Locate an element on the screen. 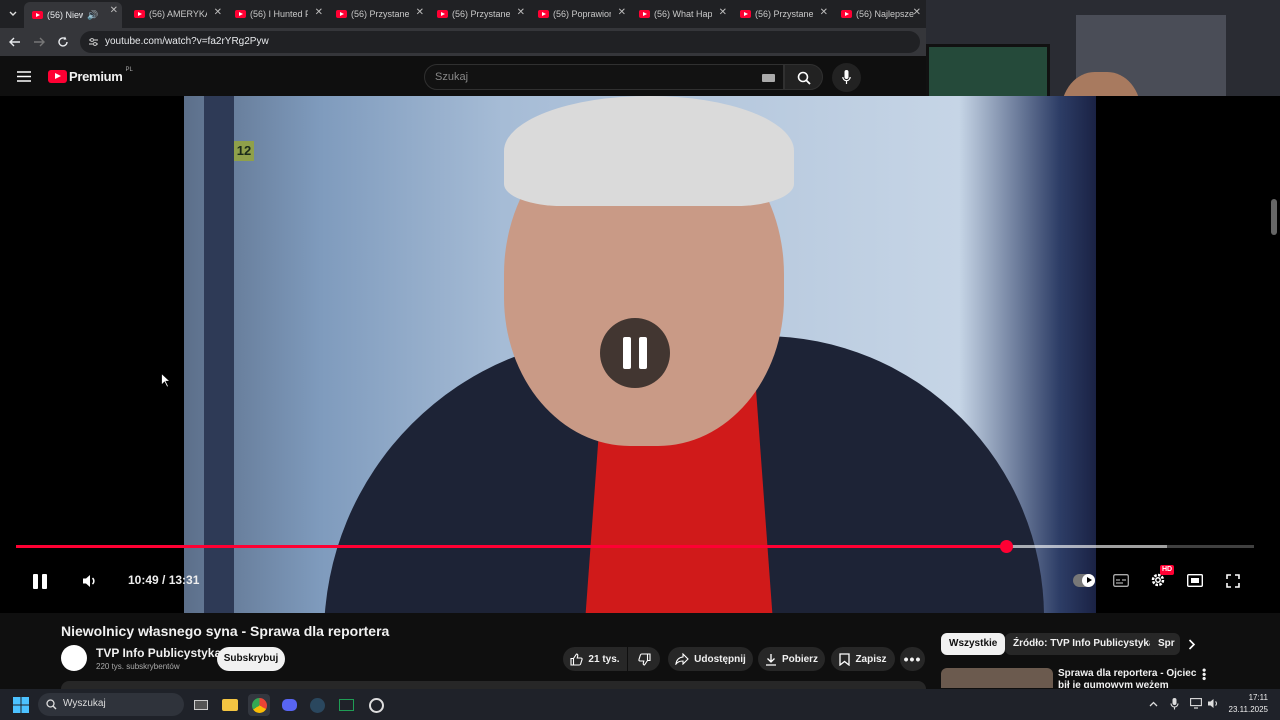 The height and width of the screenshot is (720, 1280). microphone-icon is located at coordinates (1174, 704).